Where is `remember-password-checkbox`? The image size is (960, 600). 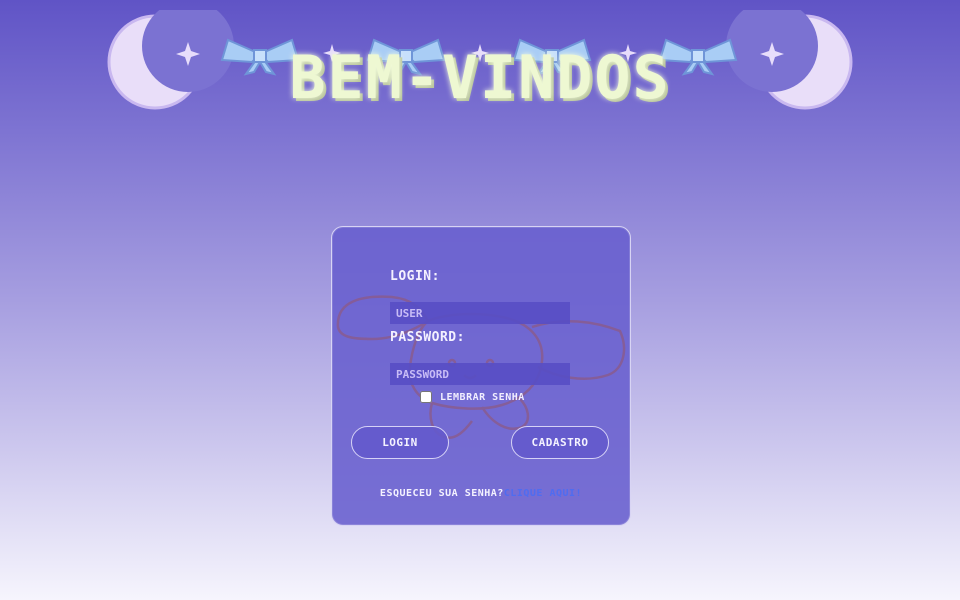
remember-password-checkbox is located at coordinates (426, 397).